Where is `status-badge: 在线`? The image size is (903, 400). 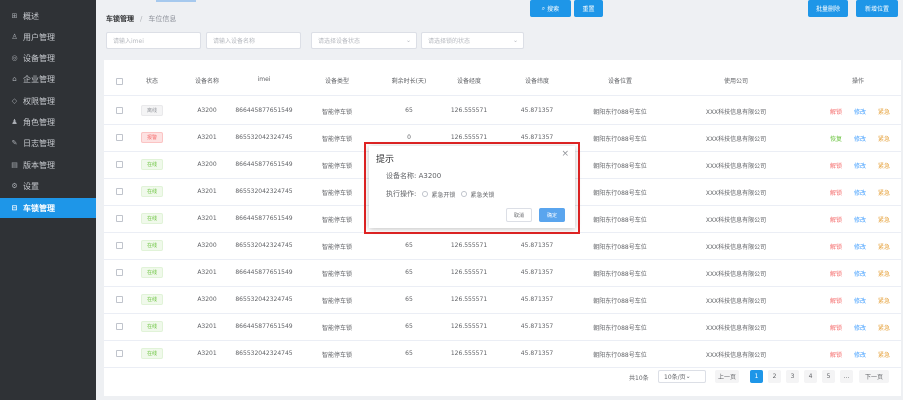 status-badge: 在线 is located at coordinates (152, 299).